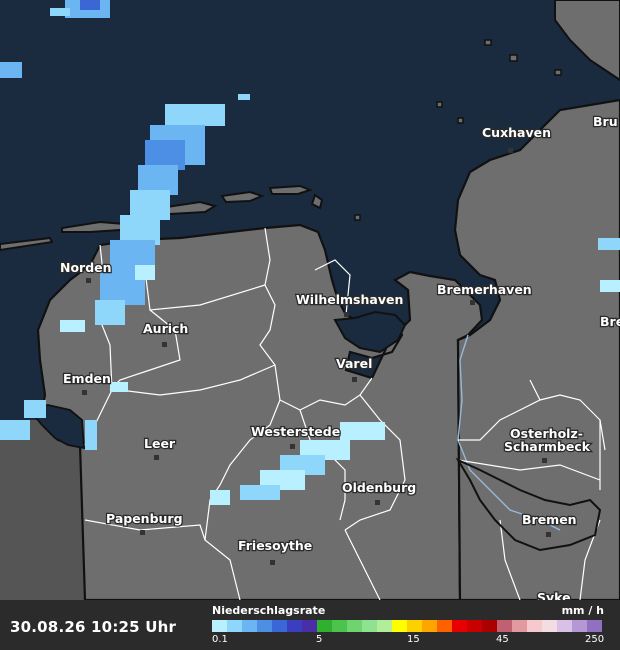 The image size is (620, 650). What do you see at coordinates (595, 639) in the screenshot?
I see `legend-tick-250: 250` at bounding box center [595, 639].